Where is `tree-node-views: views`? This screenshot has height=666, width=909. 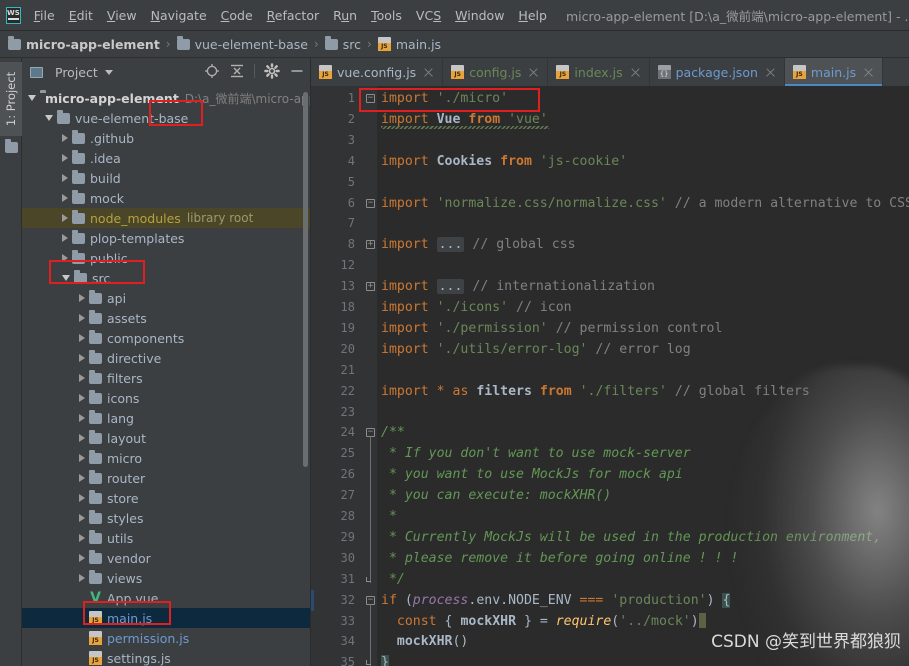 tree-node-views: views is located at coordinates (166, 578).